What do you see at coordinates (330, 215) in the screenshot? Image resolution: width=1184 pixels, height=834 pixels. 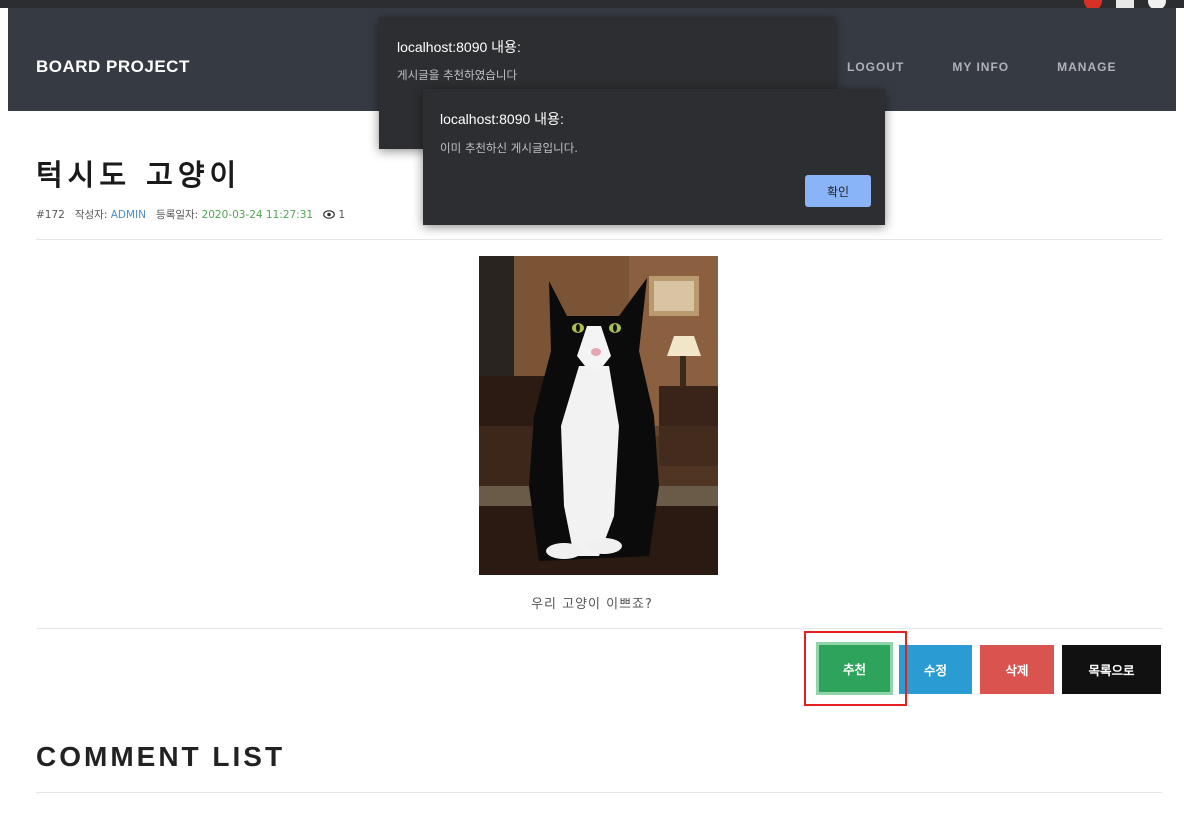 I see `eye-icon` at bounding box center [330, 215].